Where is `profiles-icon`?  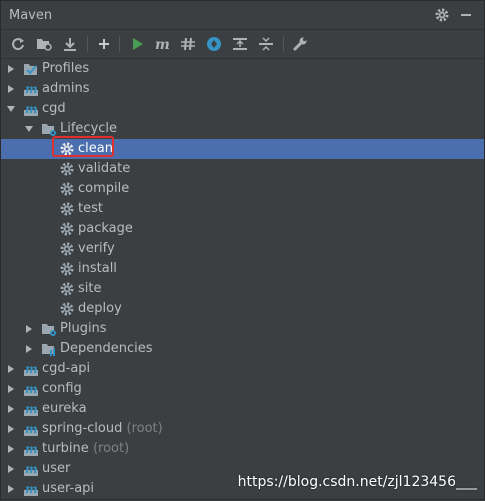
profiles-icon is located at coordinates (31, 69).